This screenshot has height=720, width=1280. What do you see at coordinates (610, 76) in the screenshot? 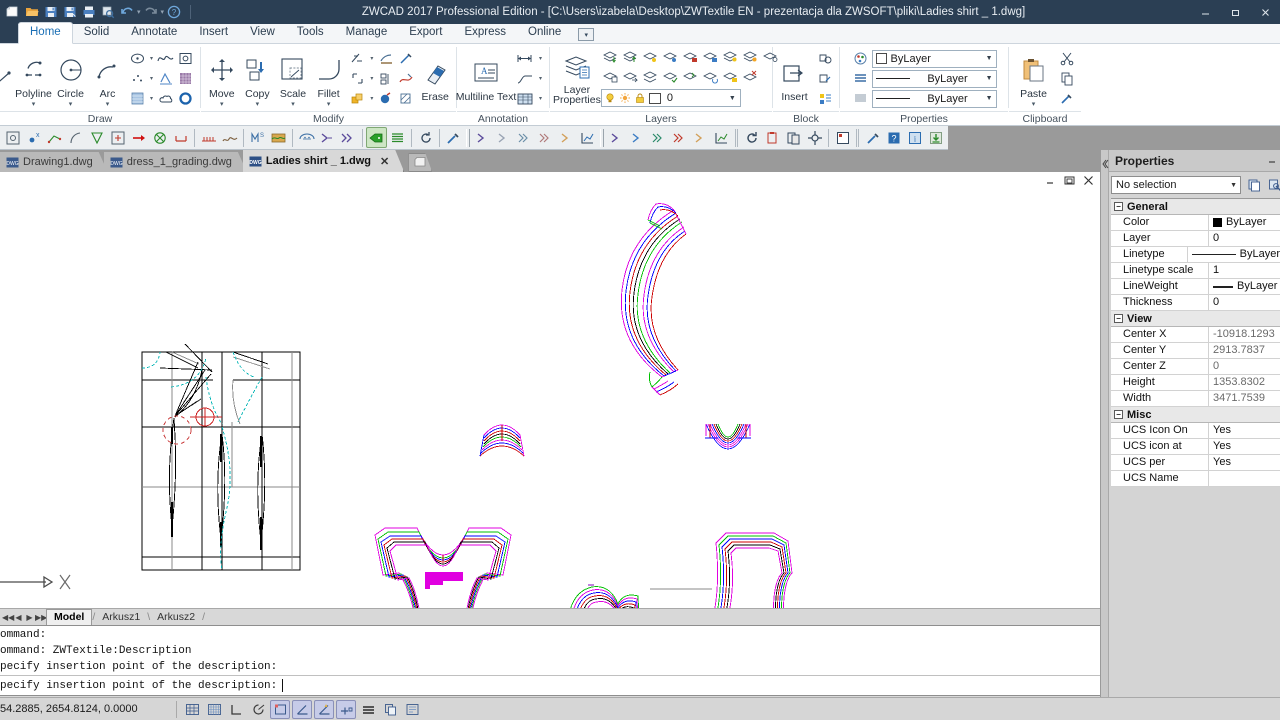
I see `layer-copy-icon` at bounding box center [610, 76].